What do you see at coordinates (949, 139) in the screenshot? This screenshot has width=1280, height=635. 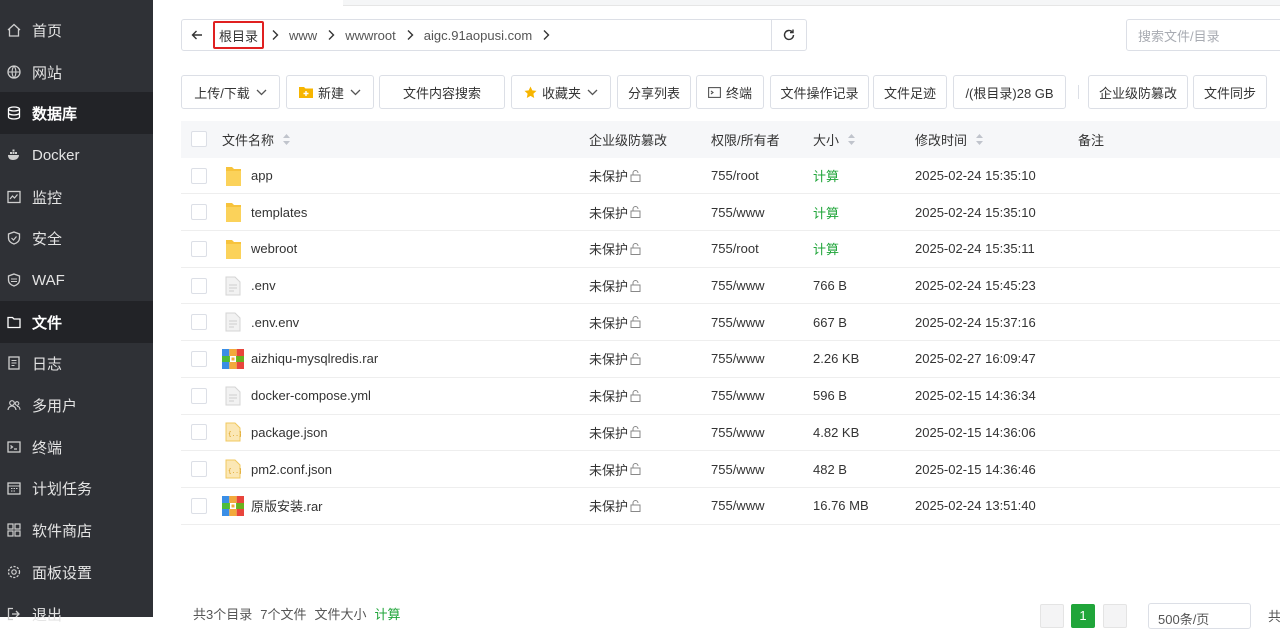 I see `header-mtime: 修改时间` at bounding box center [949, 139].